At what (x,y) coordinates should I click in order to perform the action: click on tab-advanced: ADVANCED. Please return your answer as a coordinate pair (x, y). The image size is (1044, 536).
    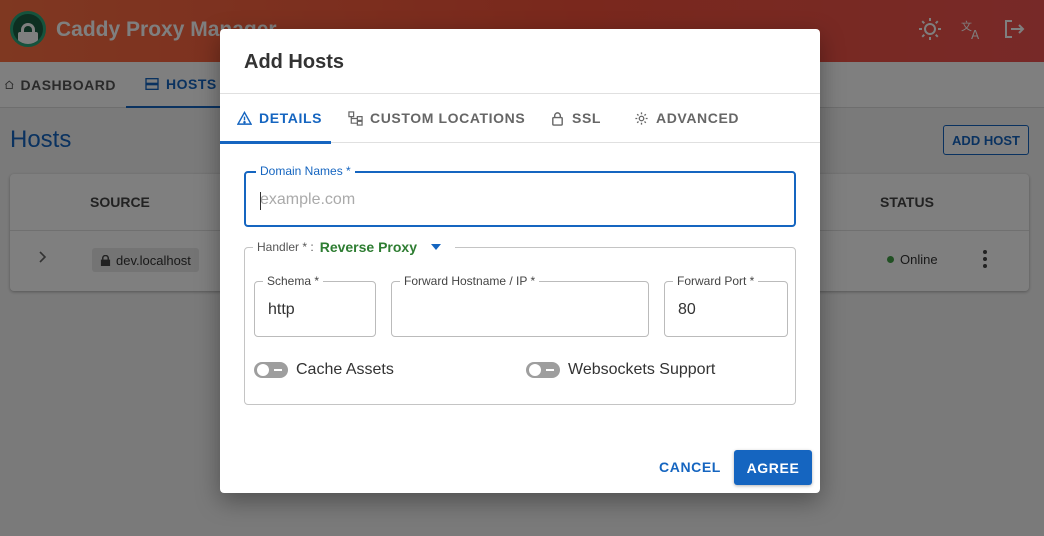
    Looking at the image, I should click on (686, 118).